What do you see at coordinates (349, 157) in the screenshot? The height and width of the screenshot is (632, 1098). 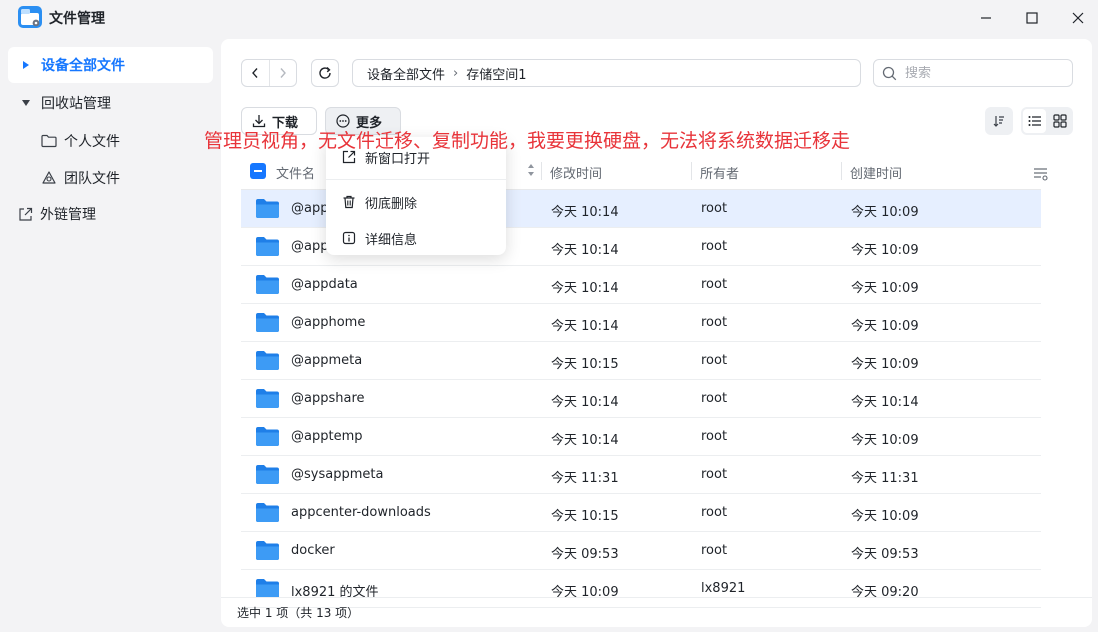 I see `open-new-window-icon` at bounding box center [349, 157].